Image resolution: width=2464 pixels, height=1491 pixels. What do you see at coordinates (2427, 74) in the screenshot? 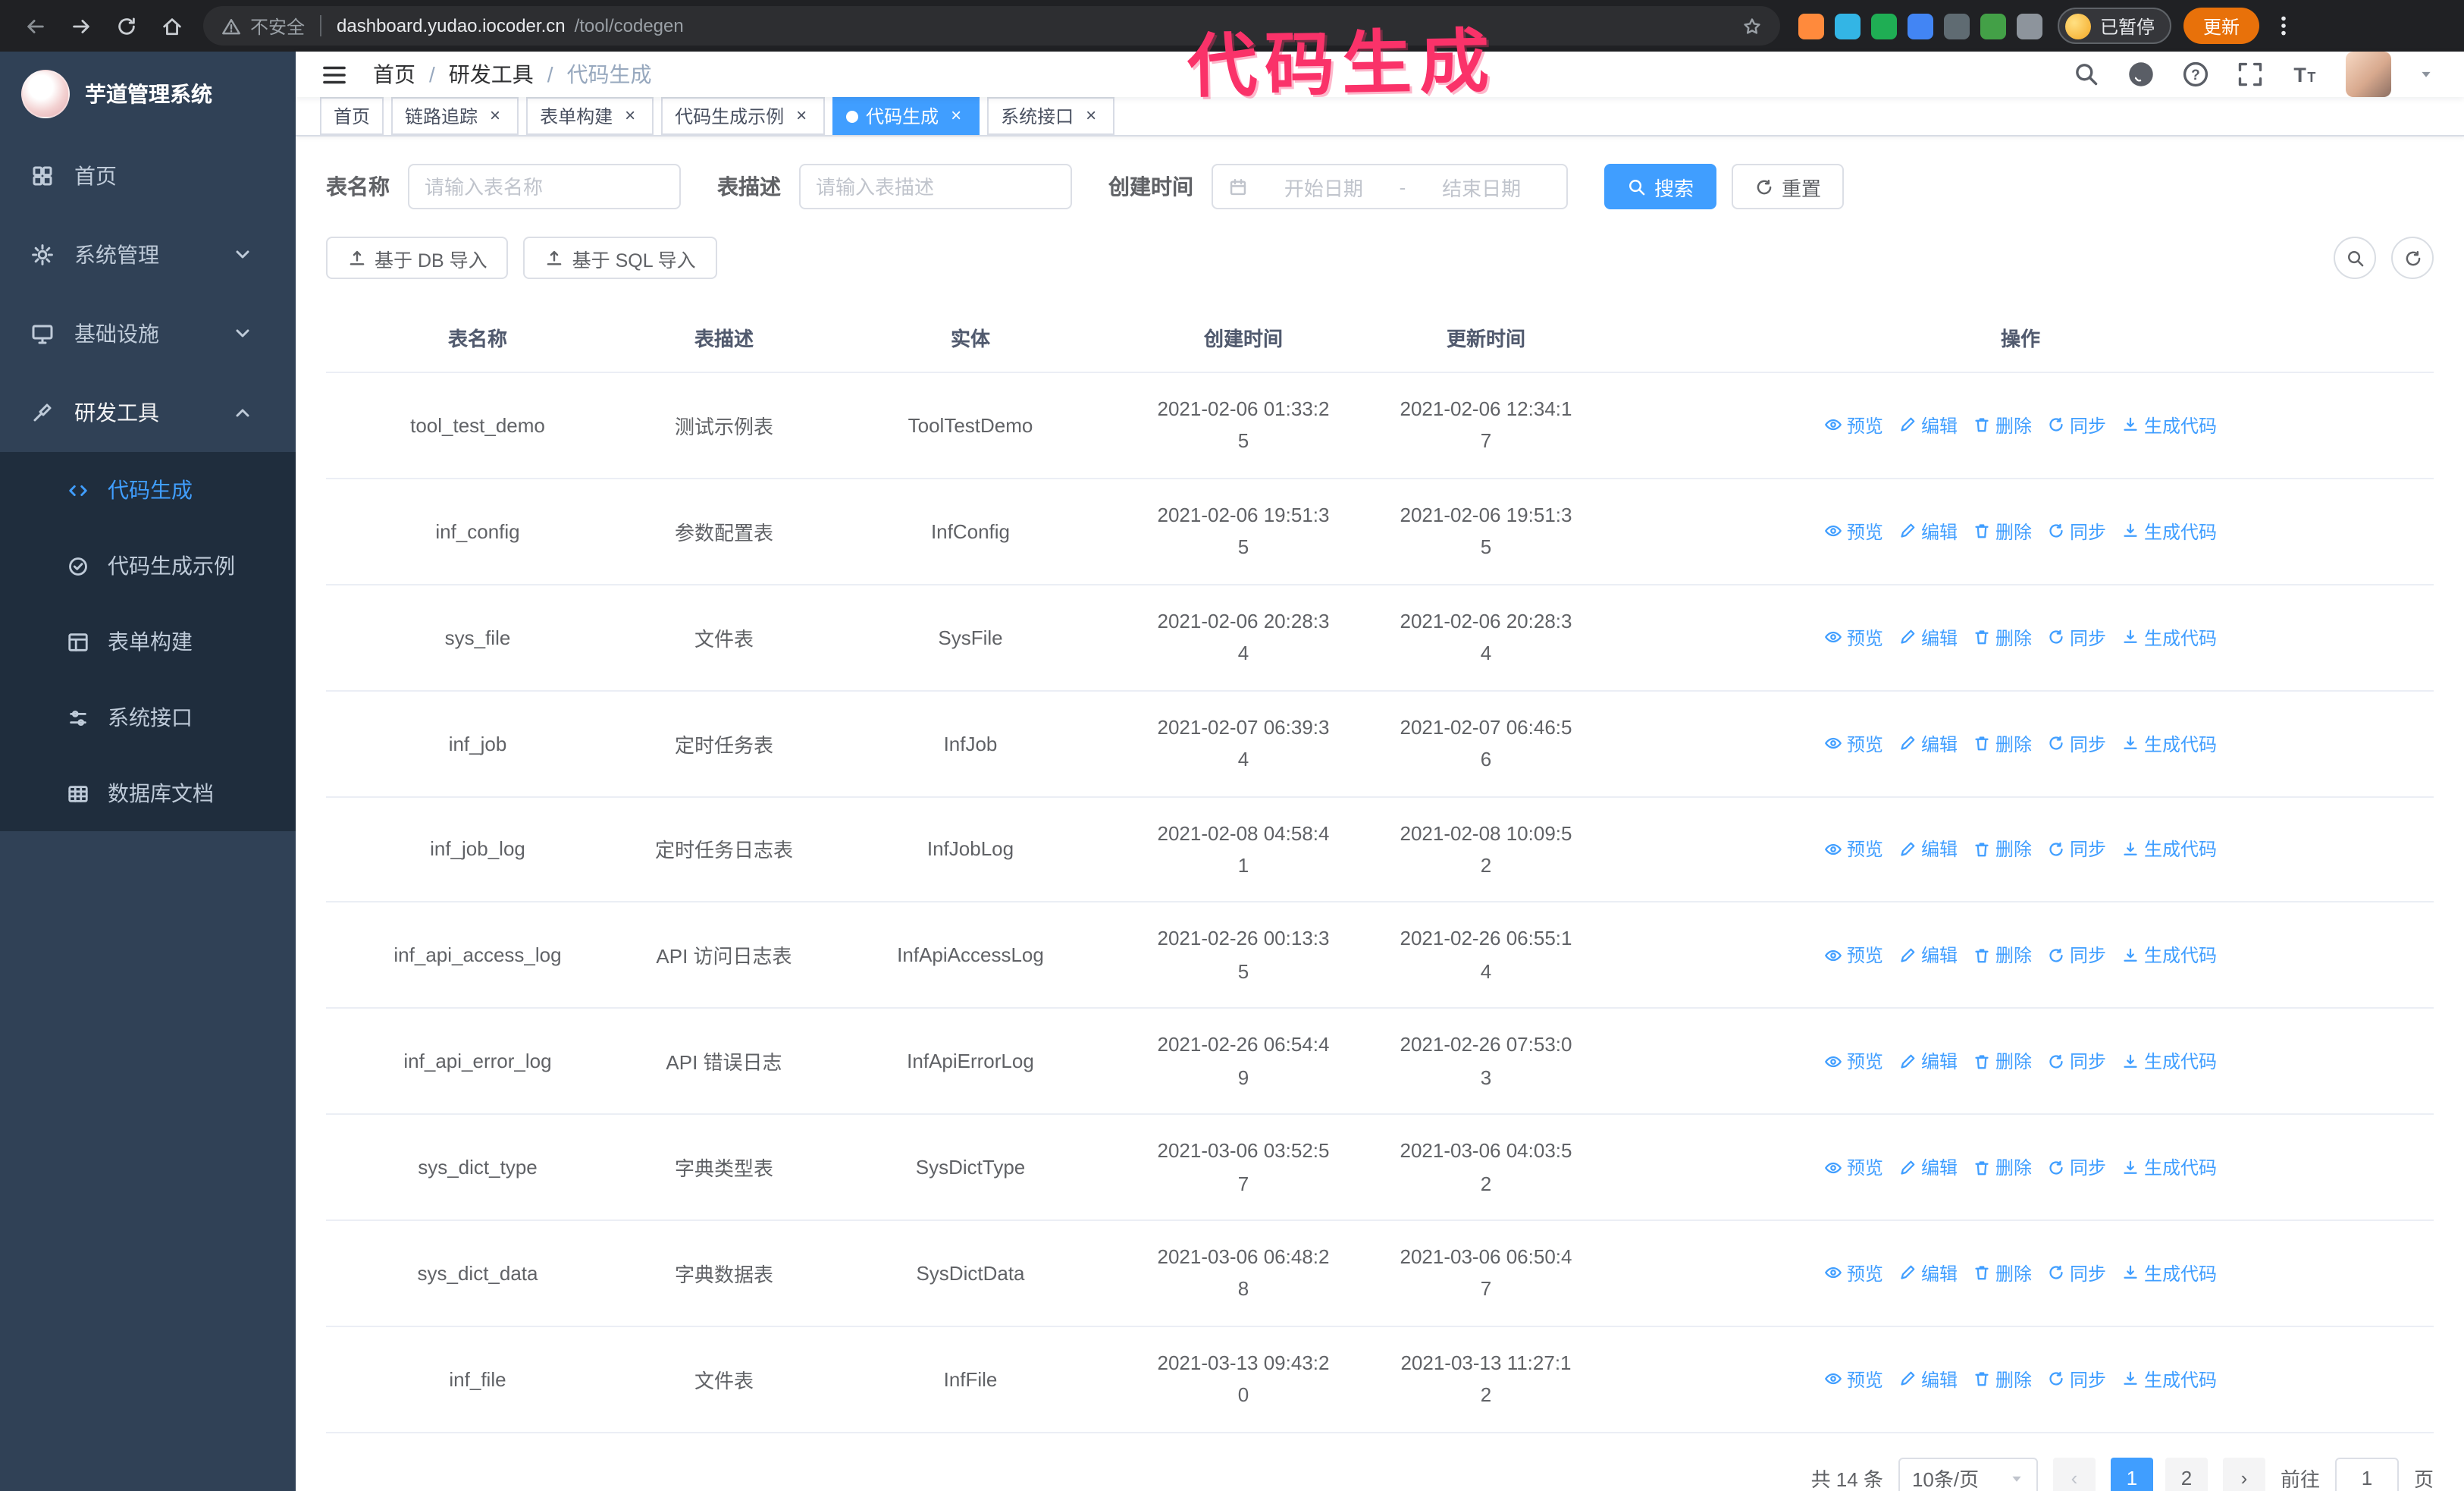
I see `caret-down-icon` at bounding box center [2427, 74].